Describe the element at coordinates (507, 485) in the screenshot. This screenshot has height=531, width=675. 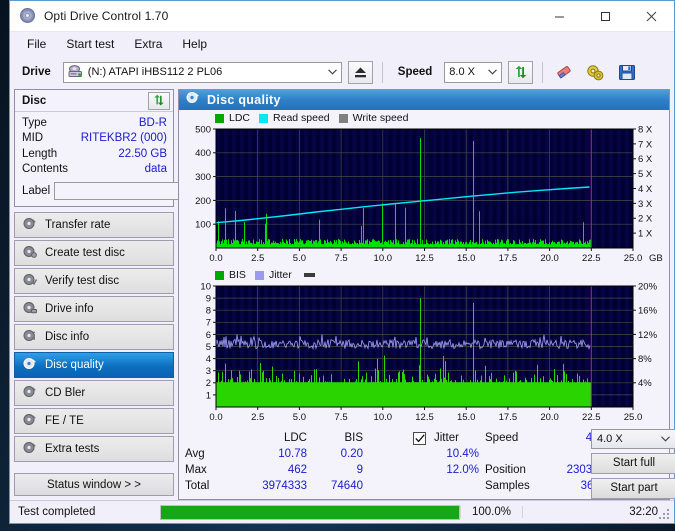
I see `samples-stat-label: Samples` at that location.